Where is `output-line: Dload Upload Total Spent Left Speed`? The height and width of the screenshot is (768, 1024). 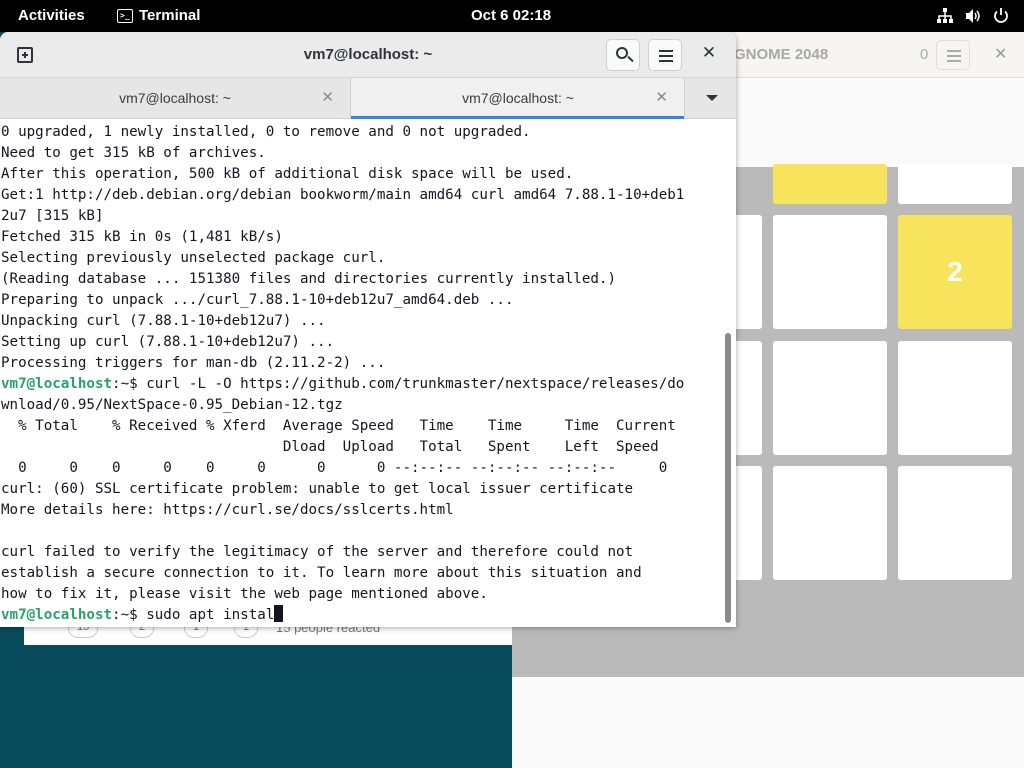
output-line: Dload Upload Total Spent Left Speed is located at coordinates (330, 447).